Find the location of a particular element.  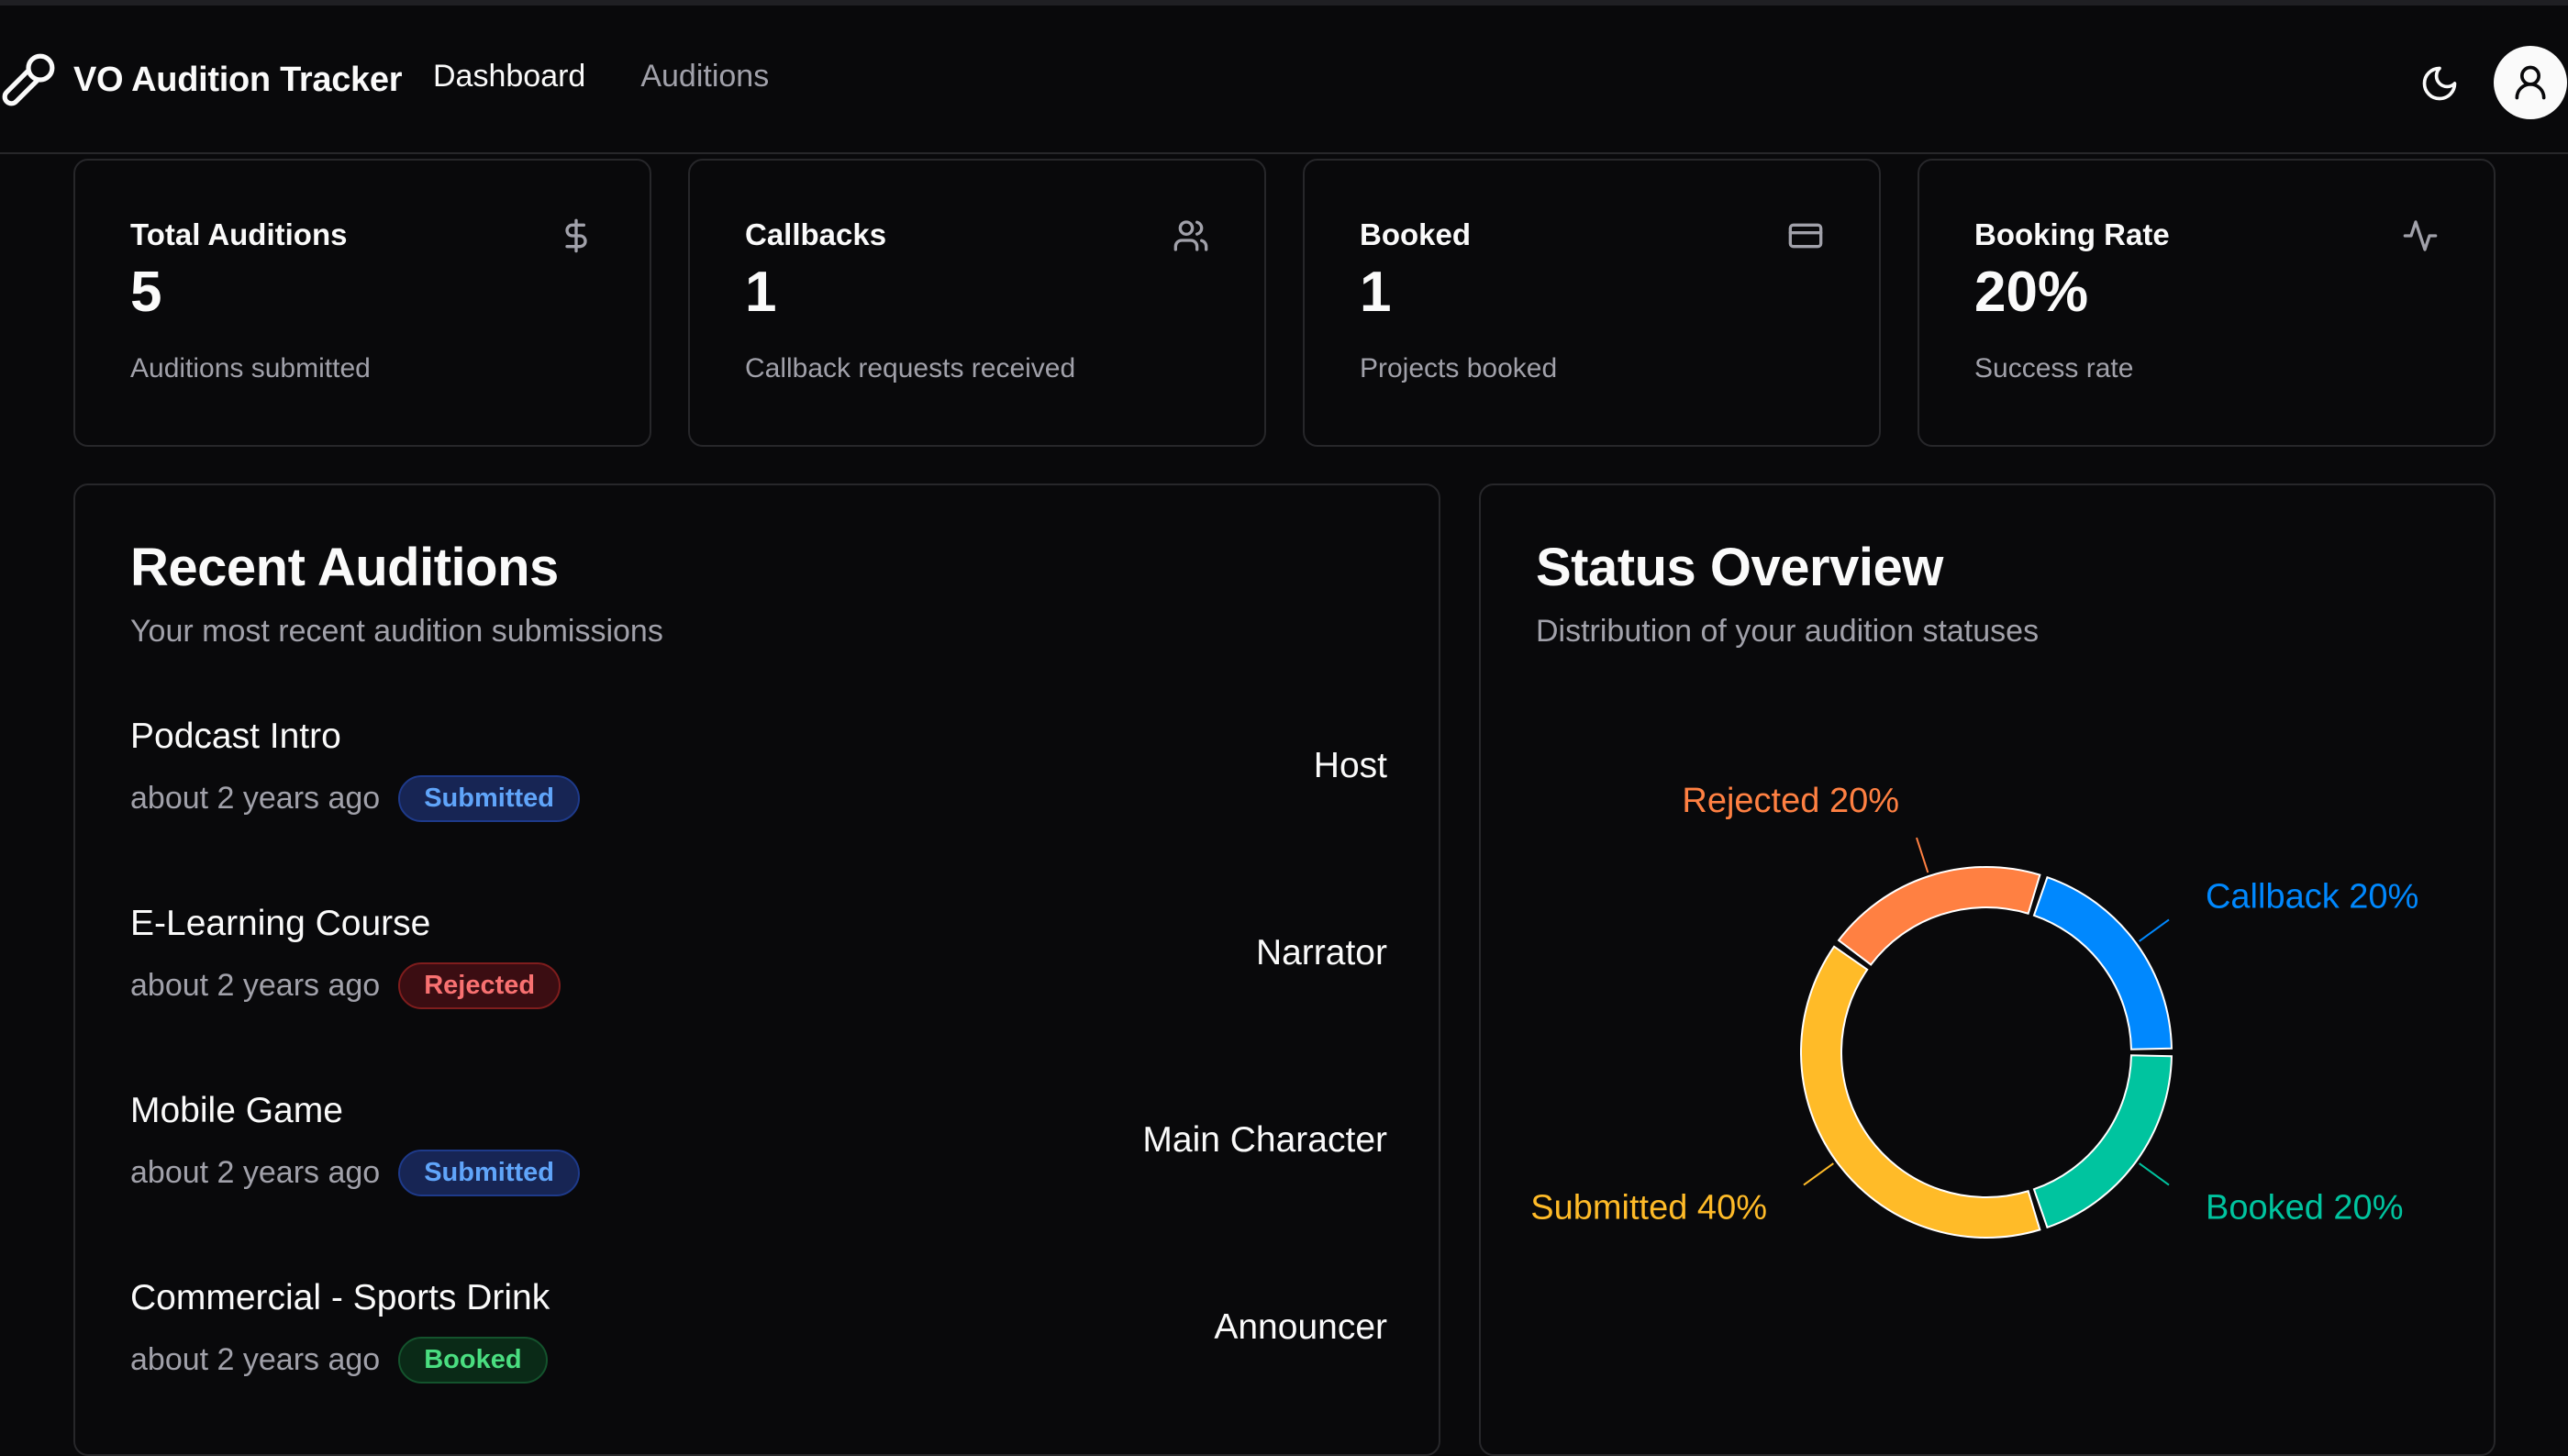

recent-auditions-subtitle: Your most recent audition submissions is located at coordinates (396, 631).